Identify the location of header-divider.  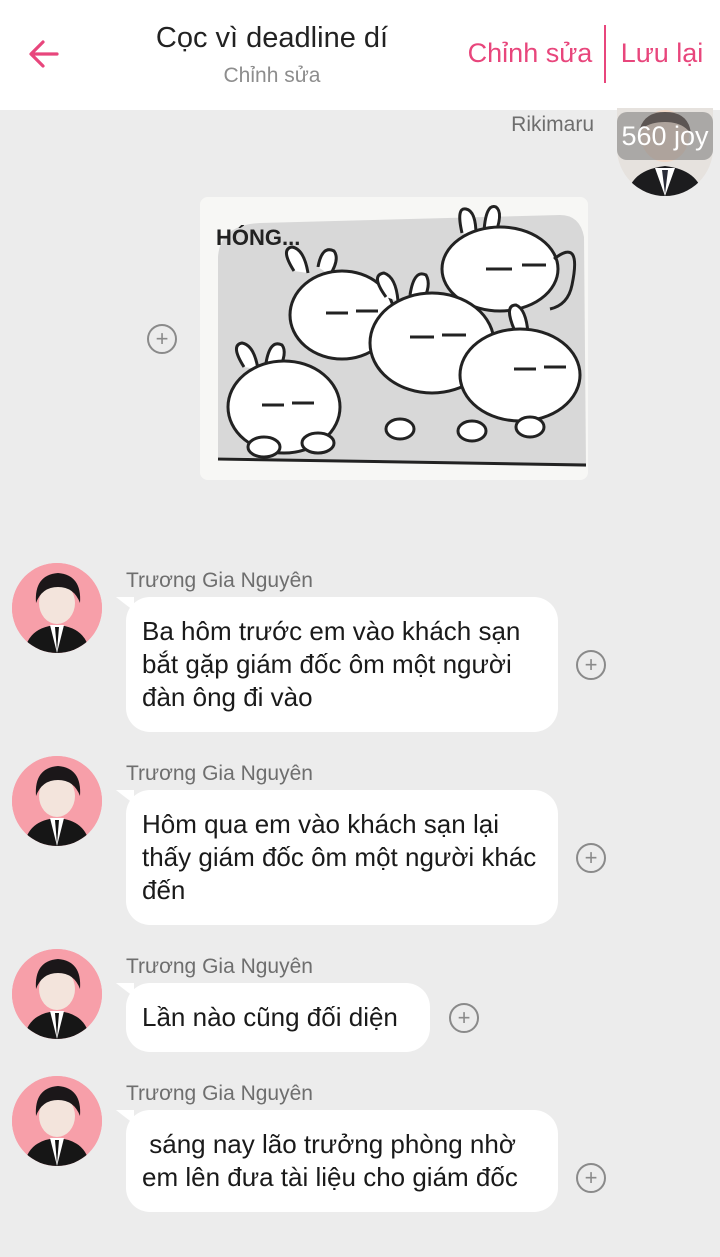
(605, 54).